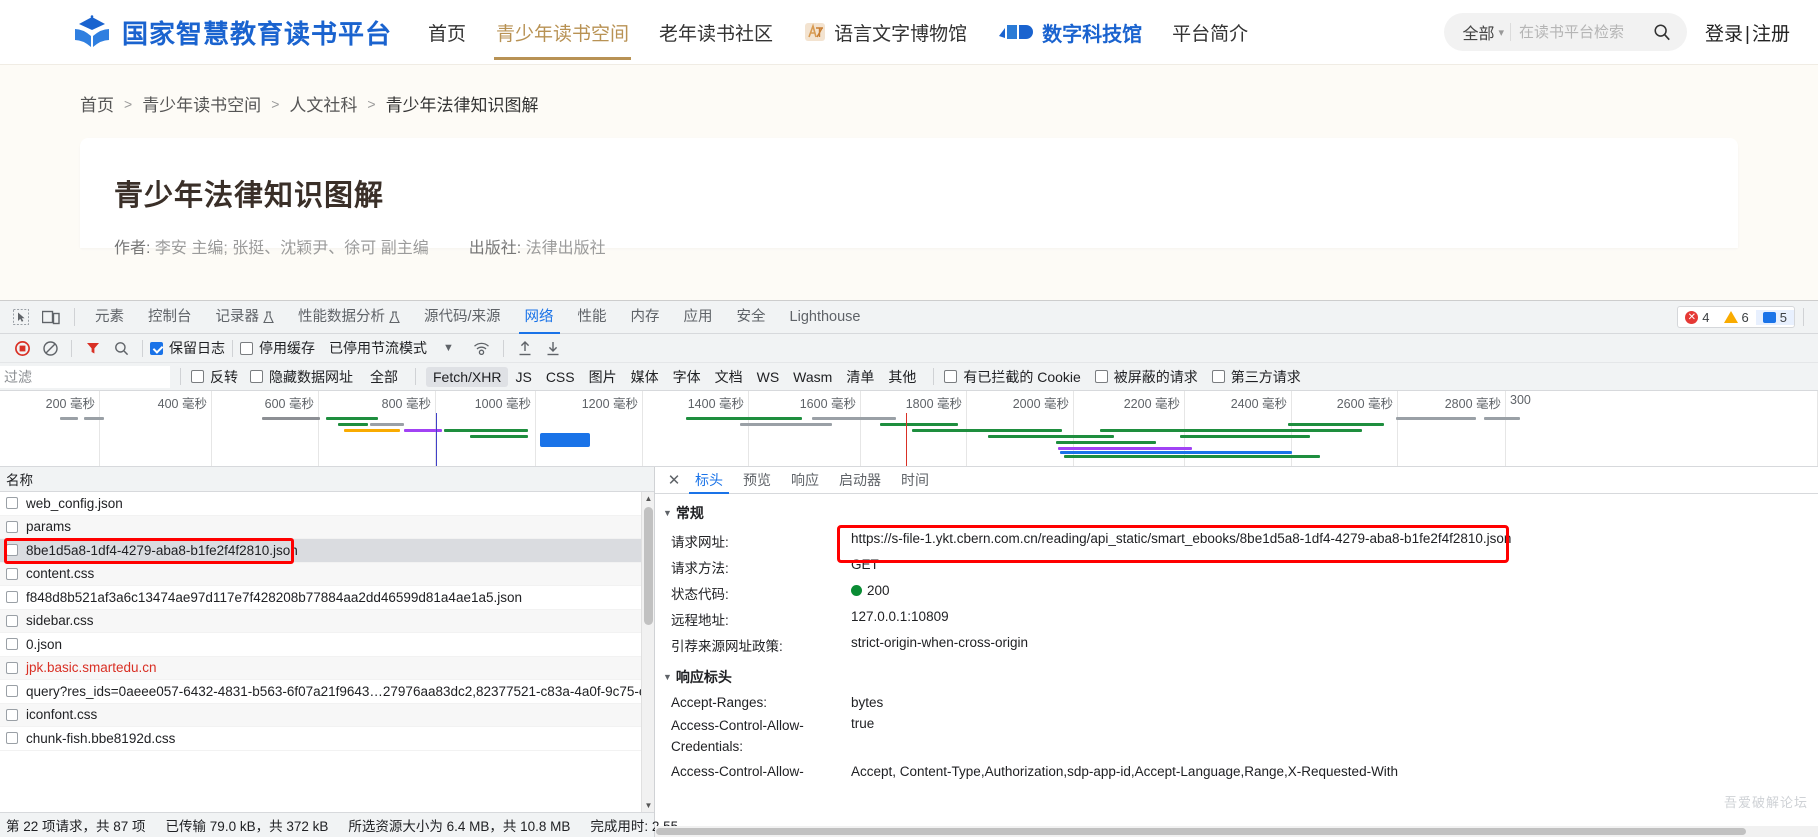 This screenshot has height=837, width=1818. I want to click on third-party-checkbox: 第三方请求, so click(1256, 377).